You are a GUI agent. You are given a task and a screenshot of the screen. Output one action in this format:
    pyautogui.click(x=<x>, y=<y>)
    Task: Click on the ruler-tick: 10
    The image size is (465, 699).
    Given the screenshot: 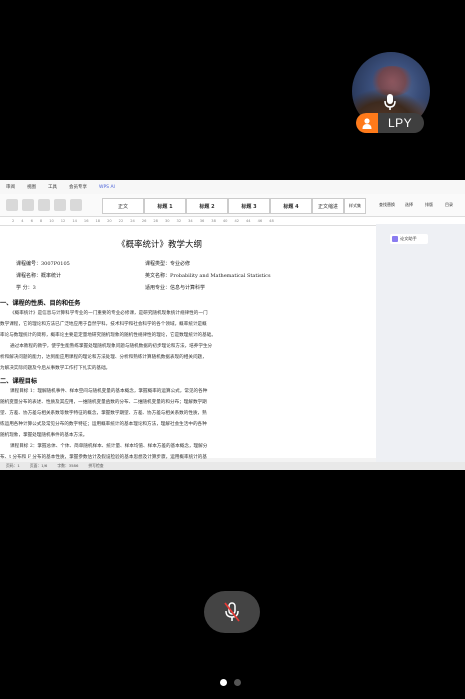 What is the action you would take?
    pyautogui.click(x=51, y=221)
    